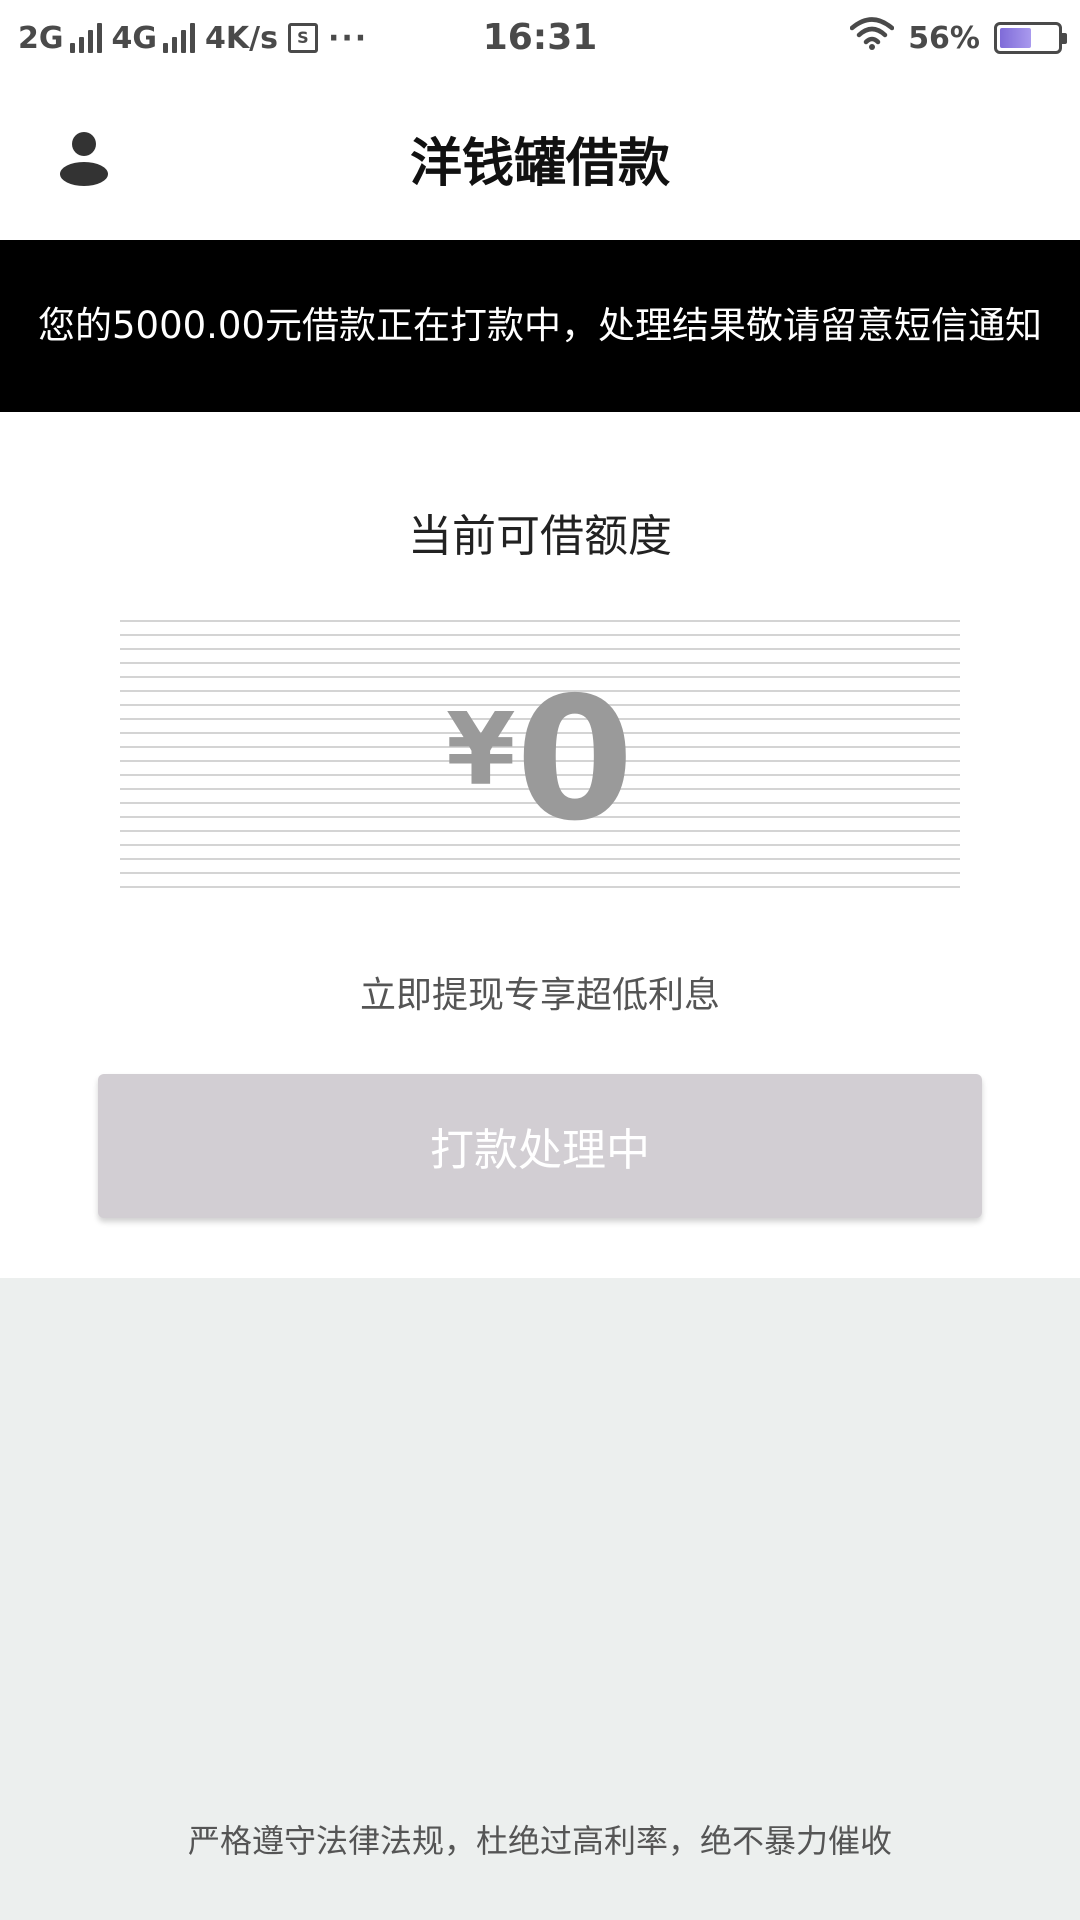 This screenshot has width=1080, height=1920. What do you see at coordinates (41, 38) in the screenshot?
I see `network-2g-label: 2G` at bounding box center [41, 38].